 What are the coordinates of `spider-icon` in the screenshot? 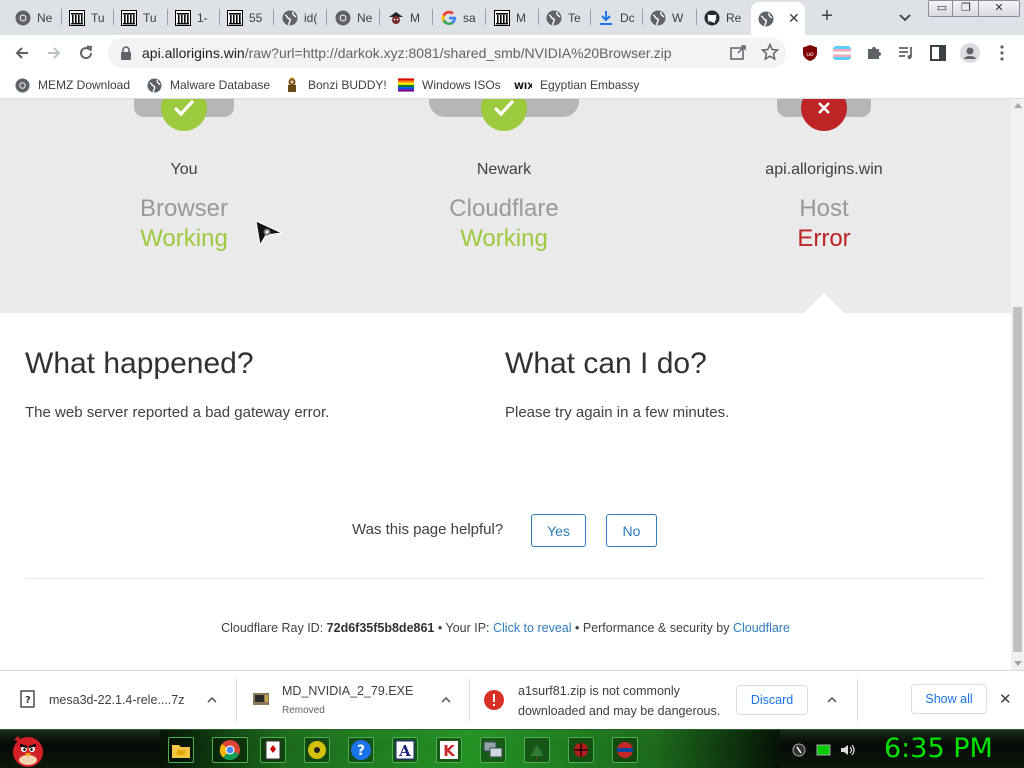 It's located at (581, 750).